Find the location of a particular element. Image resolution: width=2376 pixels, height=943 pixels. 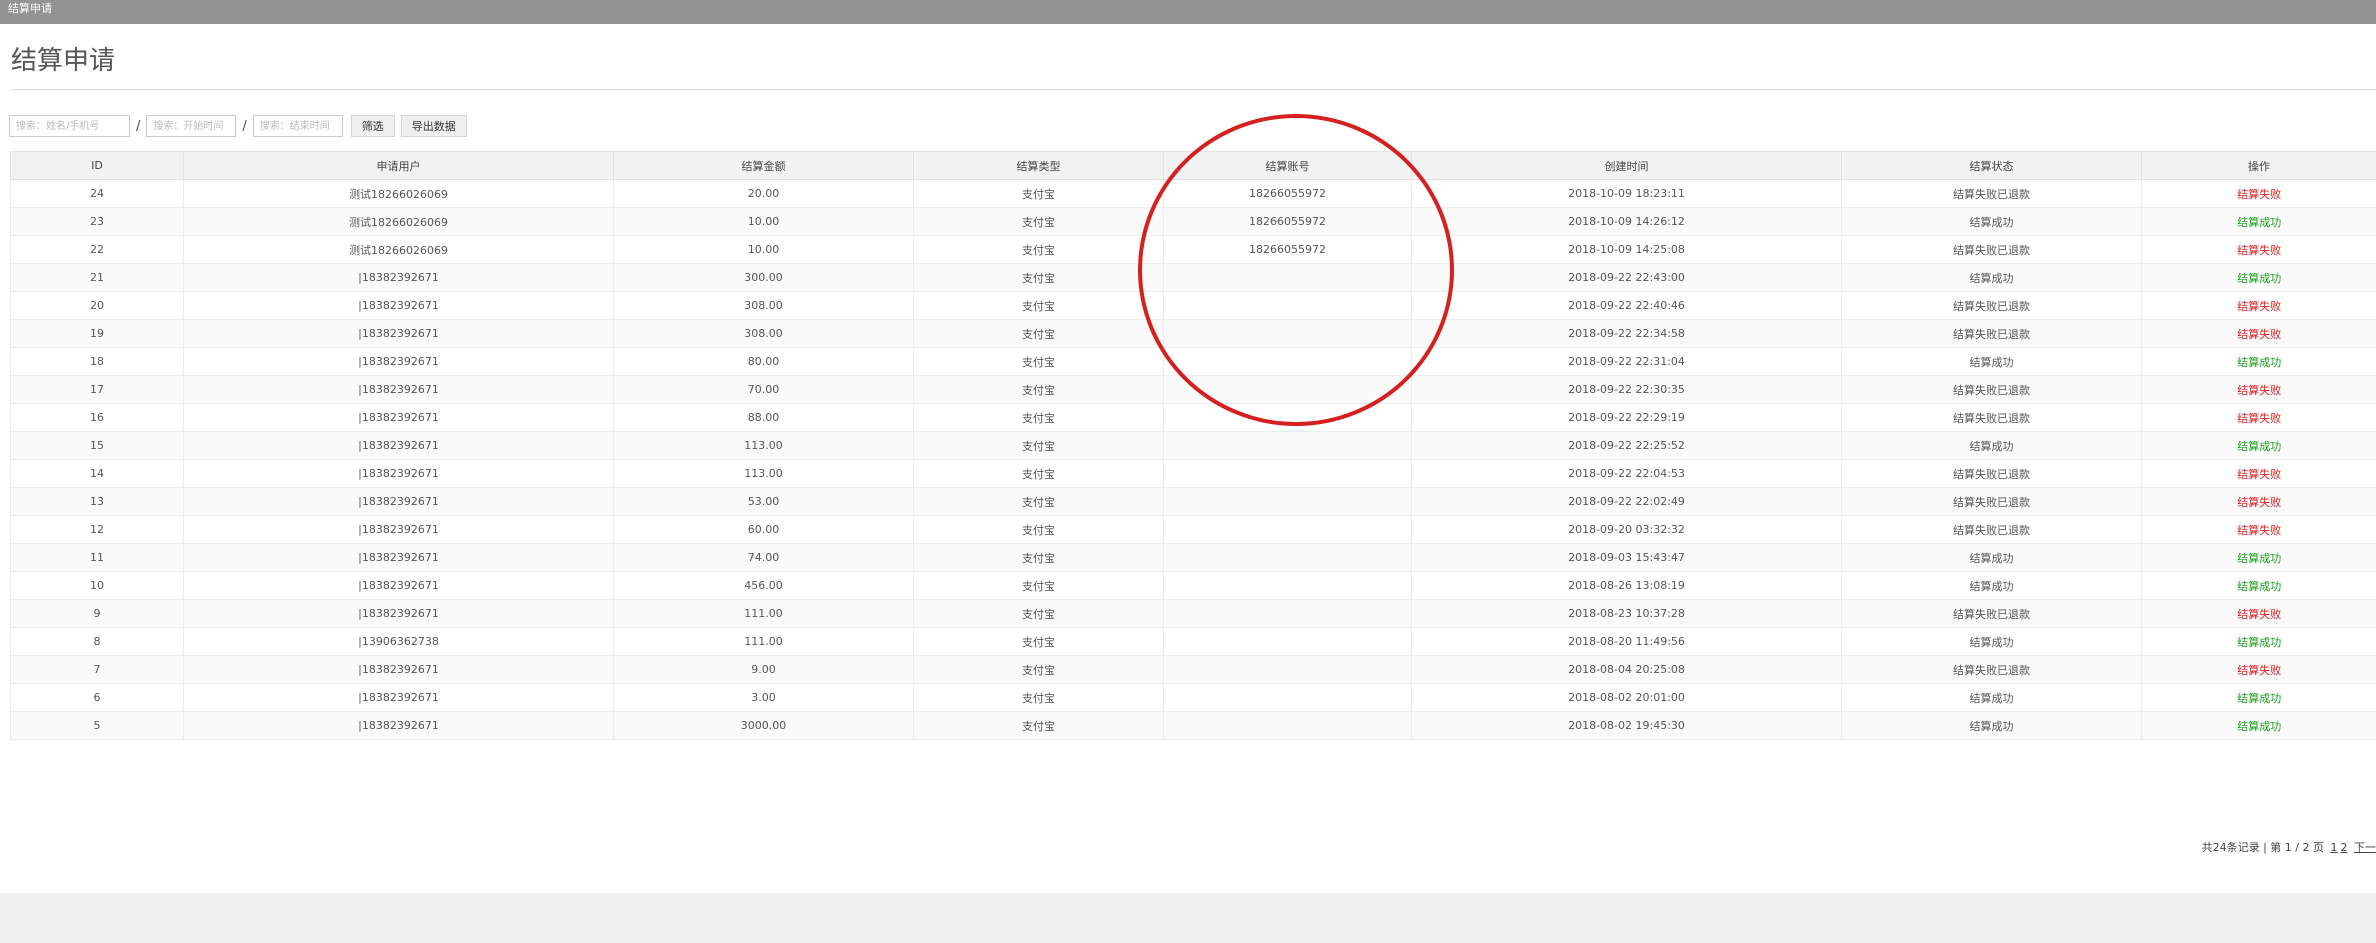

cell-time: 2018-08-02 19:45:30 is located at coordinates (1626, 725).